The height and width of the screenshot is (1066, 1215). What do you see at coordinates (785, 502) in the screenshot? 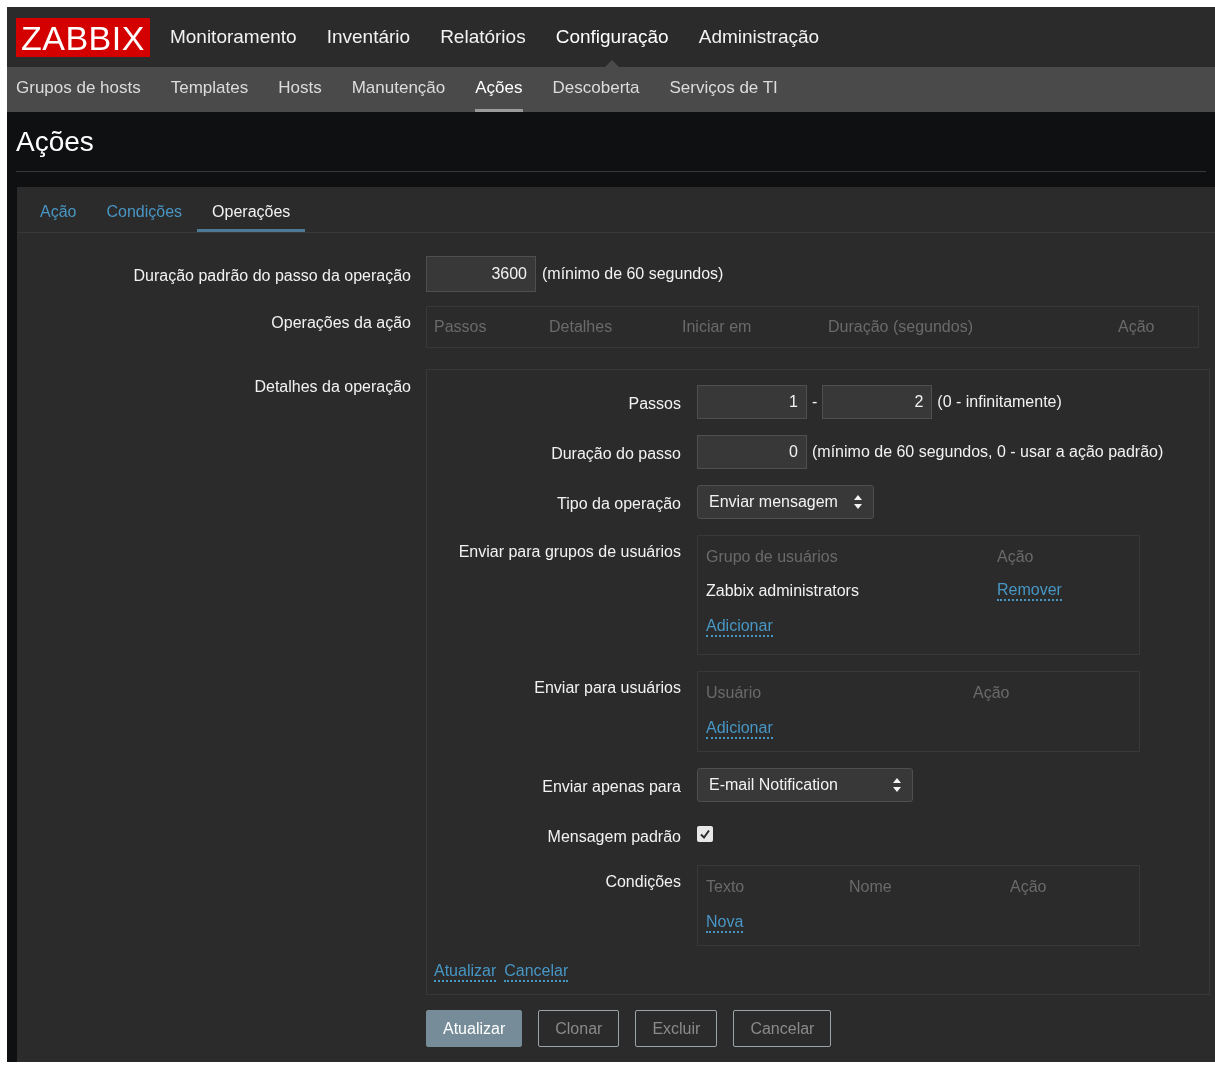
I see `select-field: Enviar mensagem` at bounding box center [785, 502].